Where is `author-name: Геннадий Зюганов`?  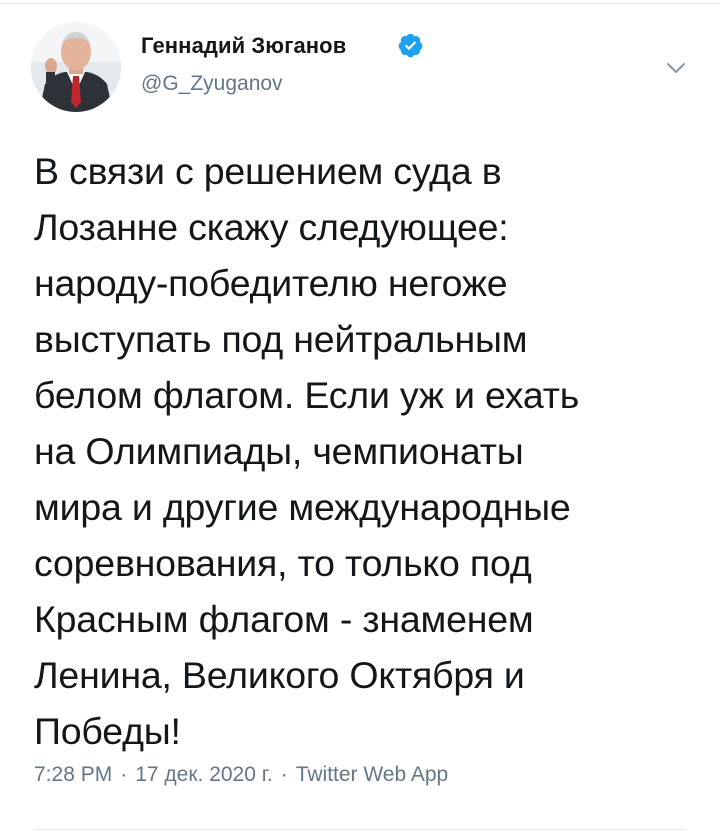
author-name: Геннадий Зюганов is located at coordinates (243, 46).